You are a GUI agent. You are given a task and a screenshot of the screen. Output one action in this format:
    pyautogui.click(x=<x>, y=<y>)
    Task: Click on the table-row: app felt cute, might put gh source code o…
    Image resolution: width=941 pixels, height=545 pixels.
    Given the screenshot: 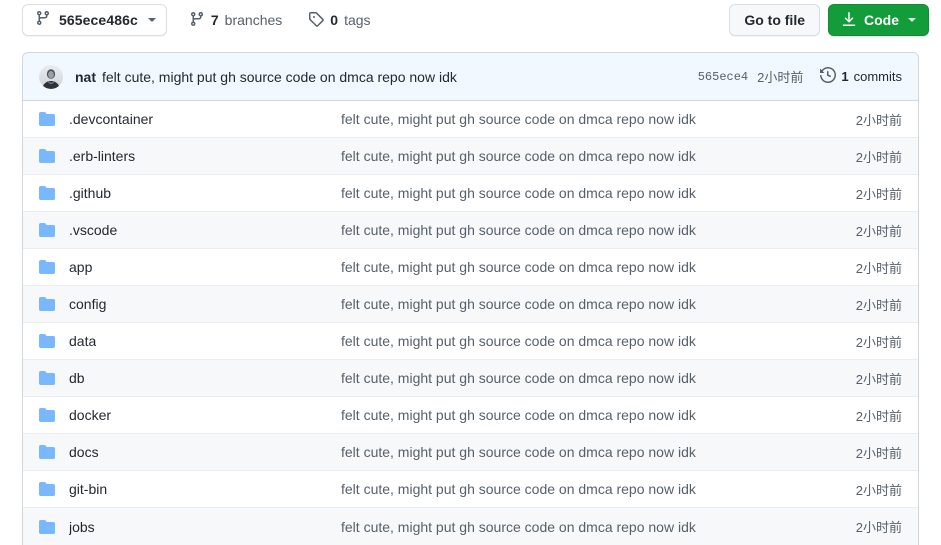 What is the action you would take?
    pyautogui.click(x=470, y=267)
    